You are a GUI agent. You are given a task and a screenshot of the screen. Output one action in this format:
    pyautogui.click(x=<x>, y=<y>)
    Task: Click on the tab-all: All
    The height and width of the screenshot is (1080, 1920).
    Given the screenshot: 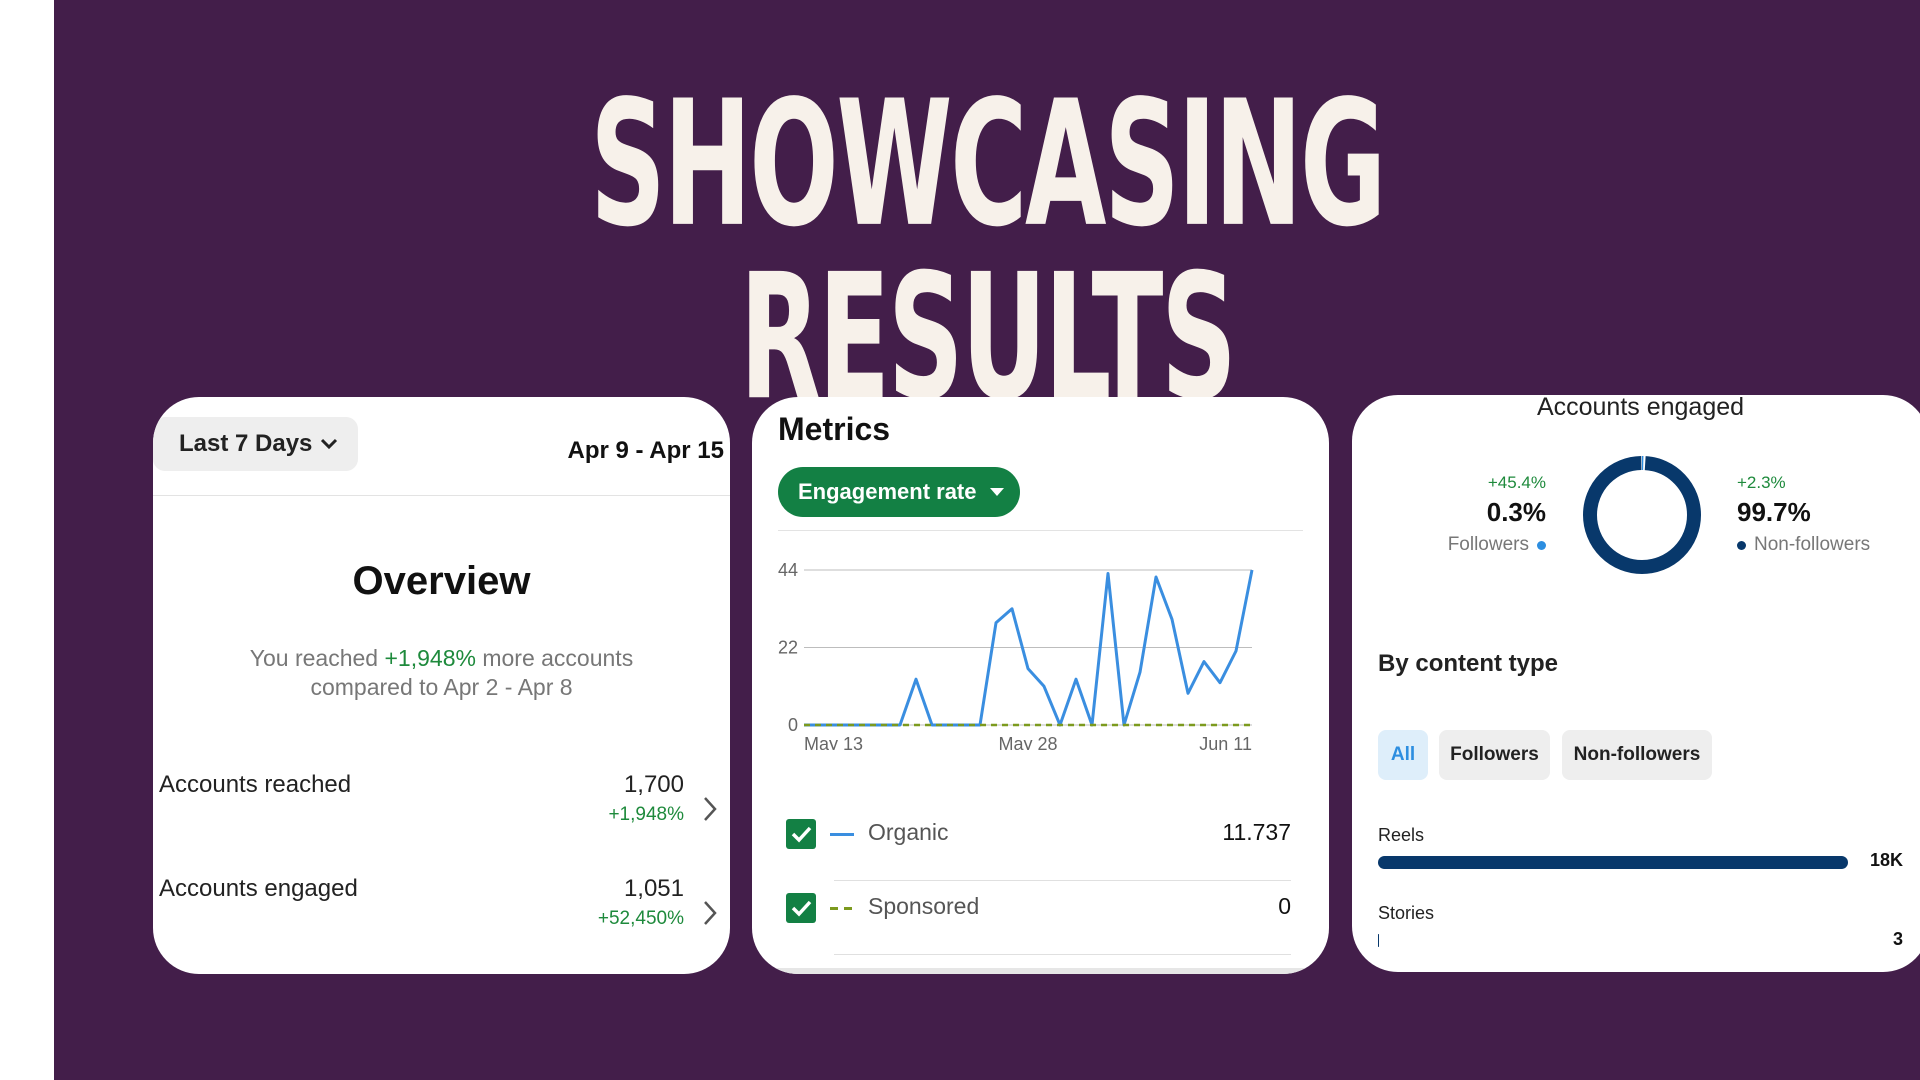 What is the action you would take?
    pyautogui.click(x=1403, y=755)
    